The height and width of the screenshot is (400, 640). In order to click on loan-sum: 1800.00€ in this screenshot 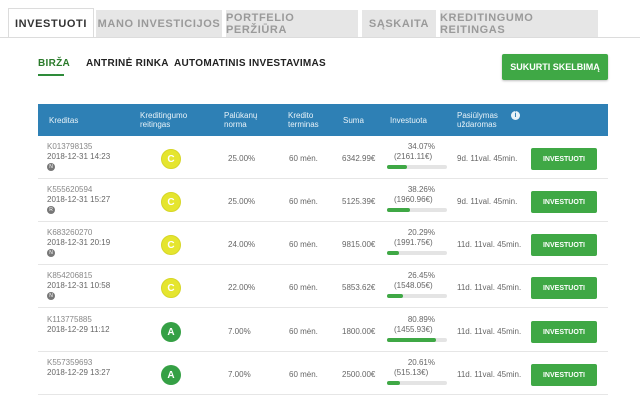, I will do `click(359, 331)`.